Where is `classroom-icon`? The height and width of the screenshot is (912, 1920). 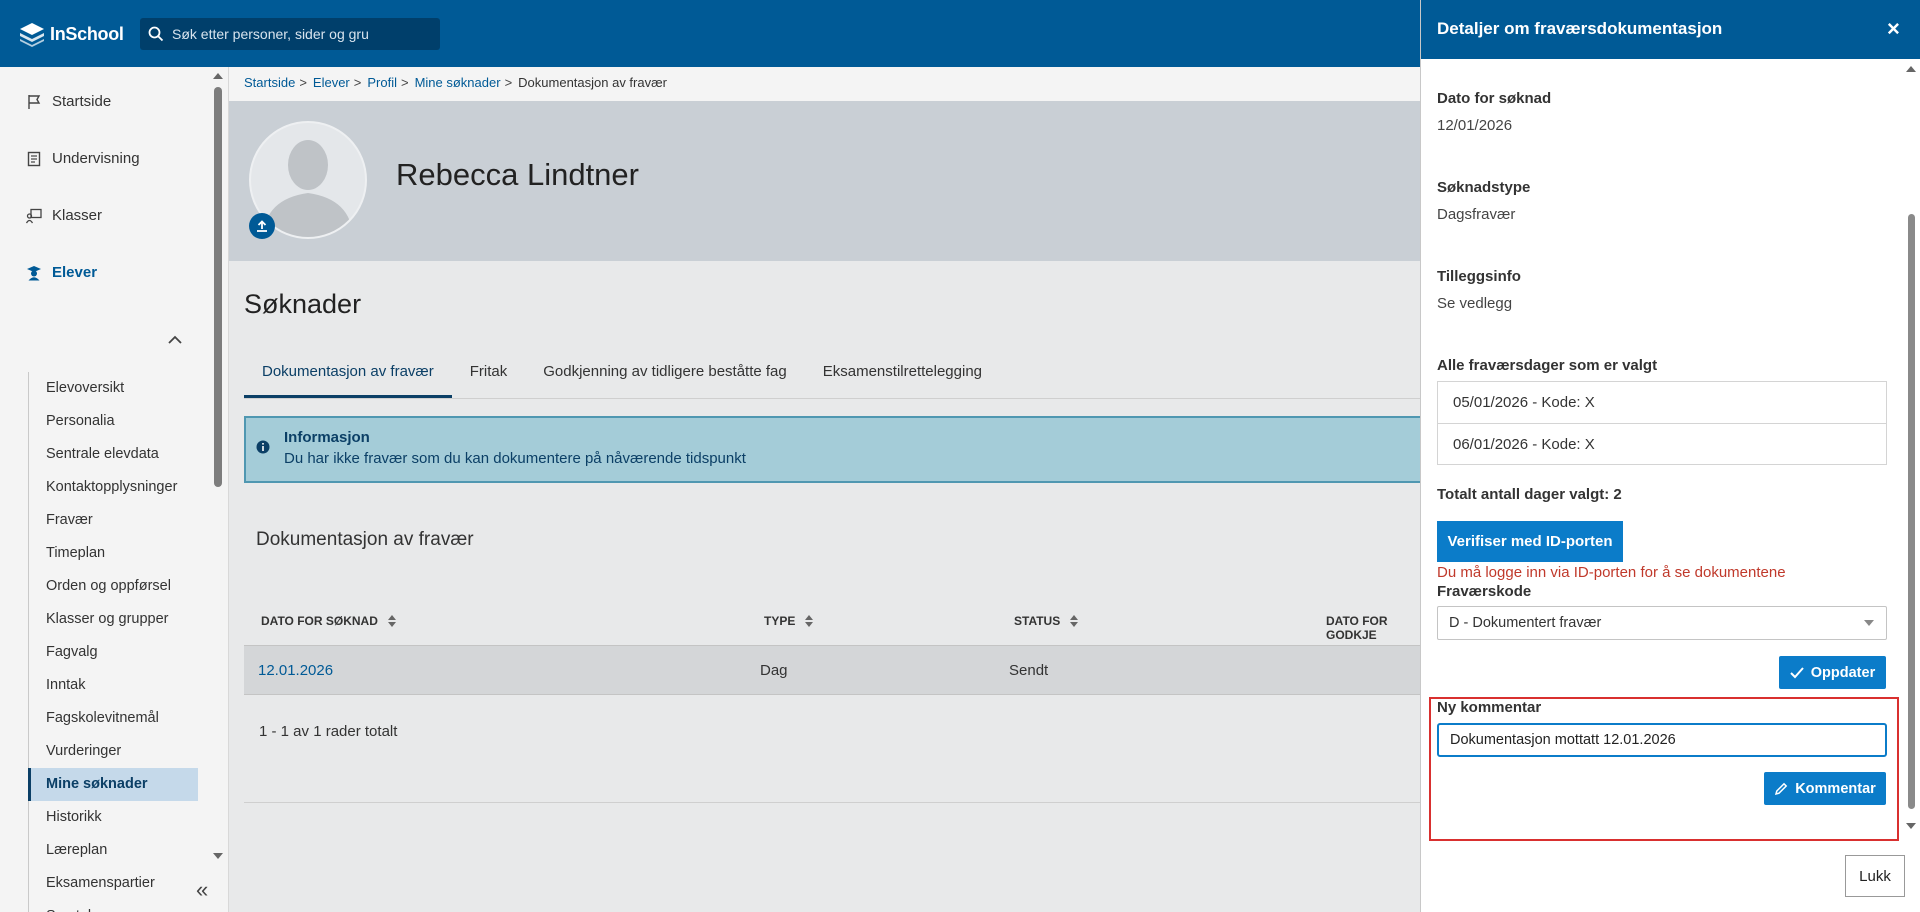 classroom-icon is located at coordinates (34, 215).